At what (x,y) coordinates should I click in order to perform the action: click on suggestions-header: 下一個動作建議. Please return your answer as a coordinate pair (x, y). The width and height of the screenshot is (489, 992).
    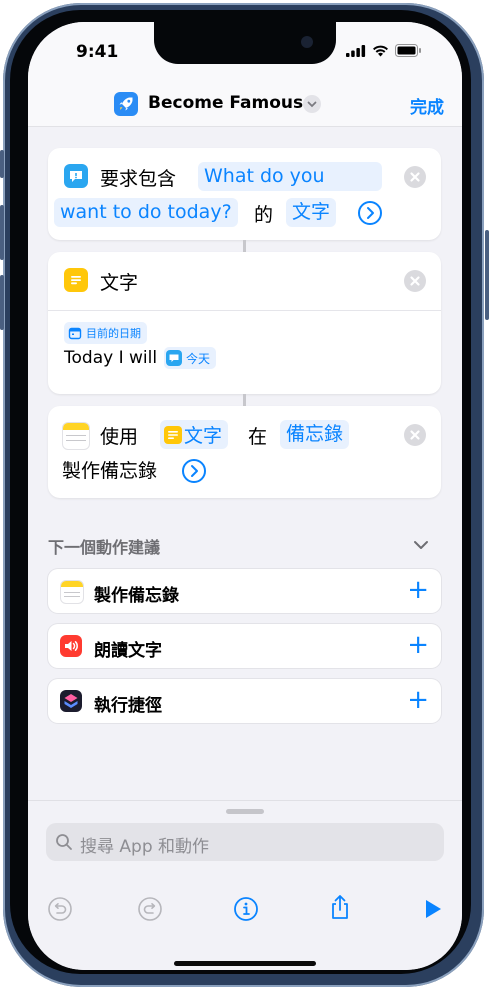
    Looking at the image, I should click on (104, 547).